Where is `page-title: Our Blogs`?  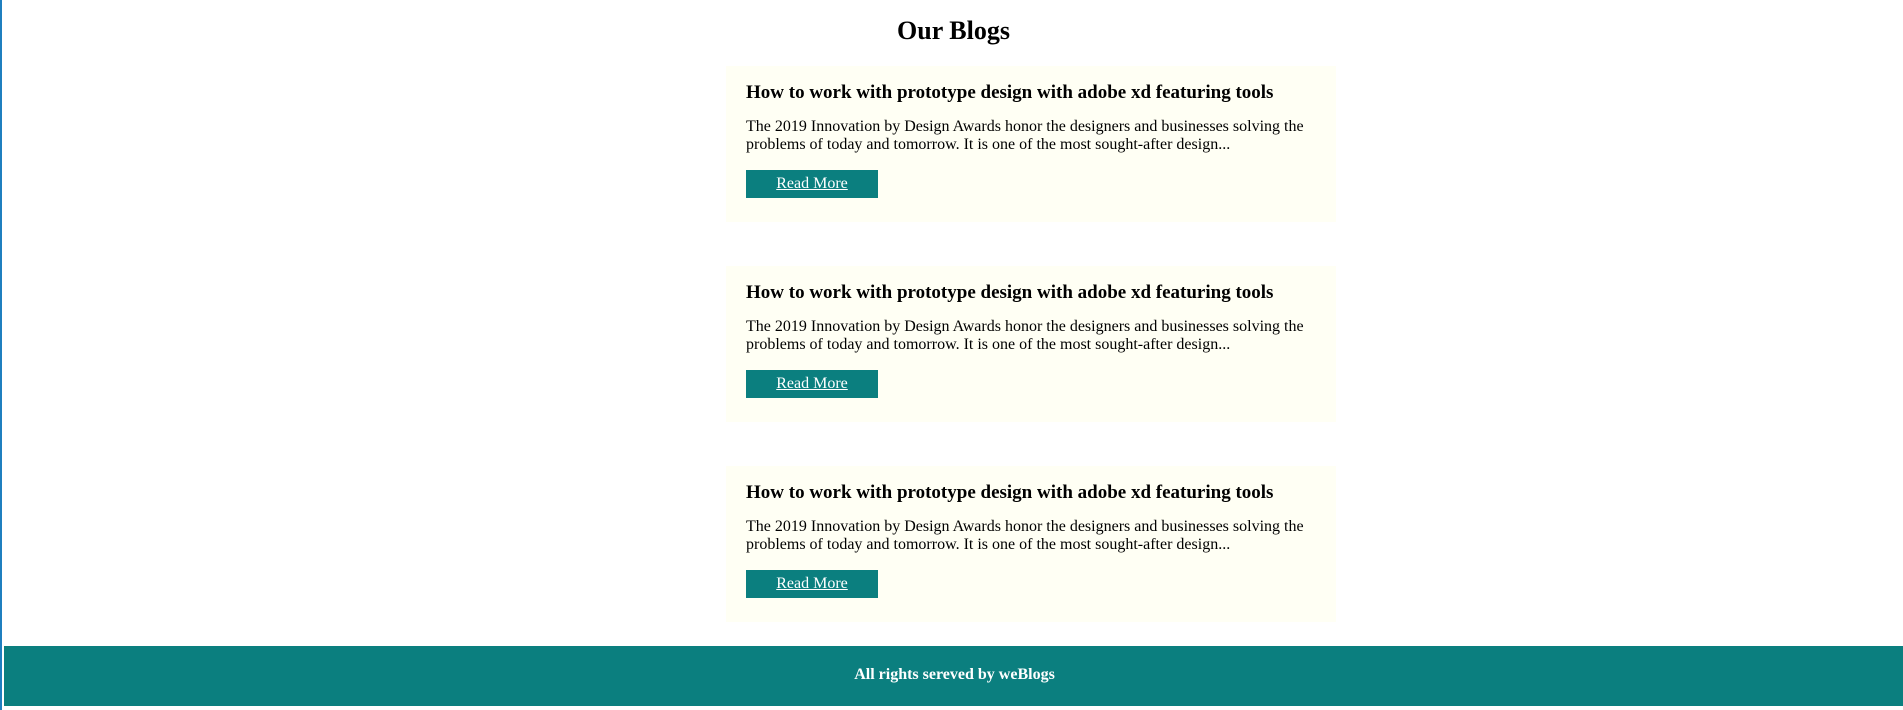 page-title: Our Blogs is located at coordinates (953, 30).